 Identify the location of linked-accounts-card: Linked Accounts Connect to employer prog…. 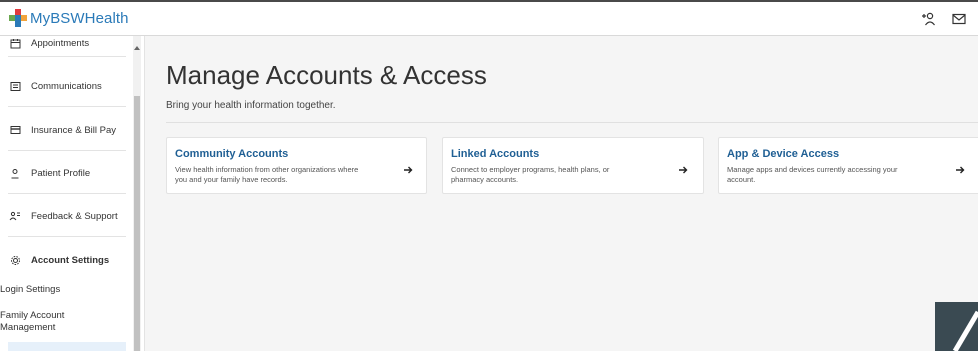
(573, 165).